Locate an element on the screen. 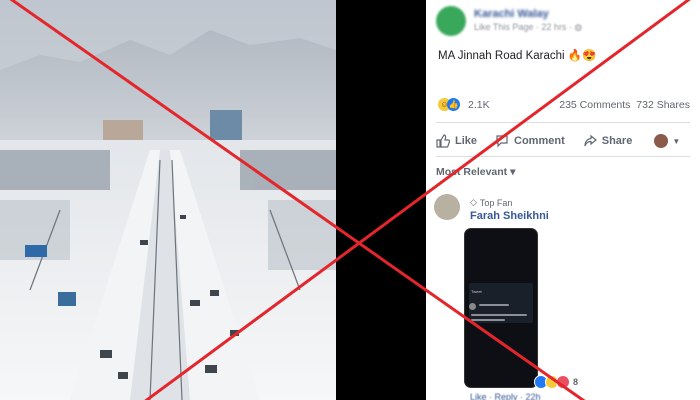  reaction-profile-selector: ▼ is located at coordinates (665, 141).